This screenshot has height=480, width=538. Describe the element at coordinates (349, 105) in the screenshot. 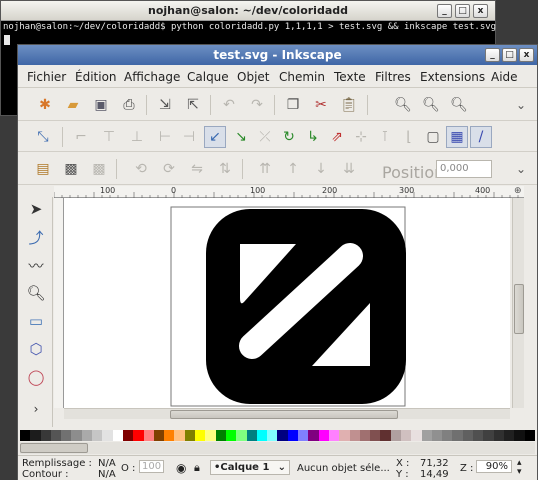

I see `paste-icon: 📋︎` at that location.